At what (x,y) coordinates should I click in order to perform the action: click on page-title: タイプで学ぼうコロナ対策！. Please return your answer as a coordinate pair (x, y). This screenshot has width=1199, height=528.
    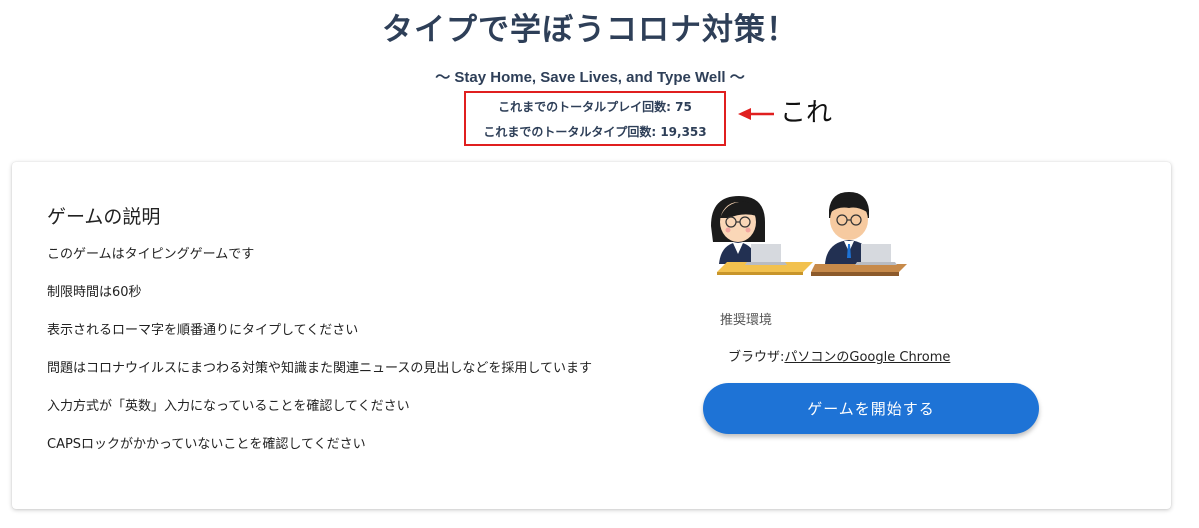
    Looking at the image, I should click on (590, 30).